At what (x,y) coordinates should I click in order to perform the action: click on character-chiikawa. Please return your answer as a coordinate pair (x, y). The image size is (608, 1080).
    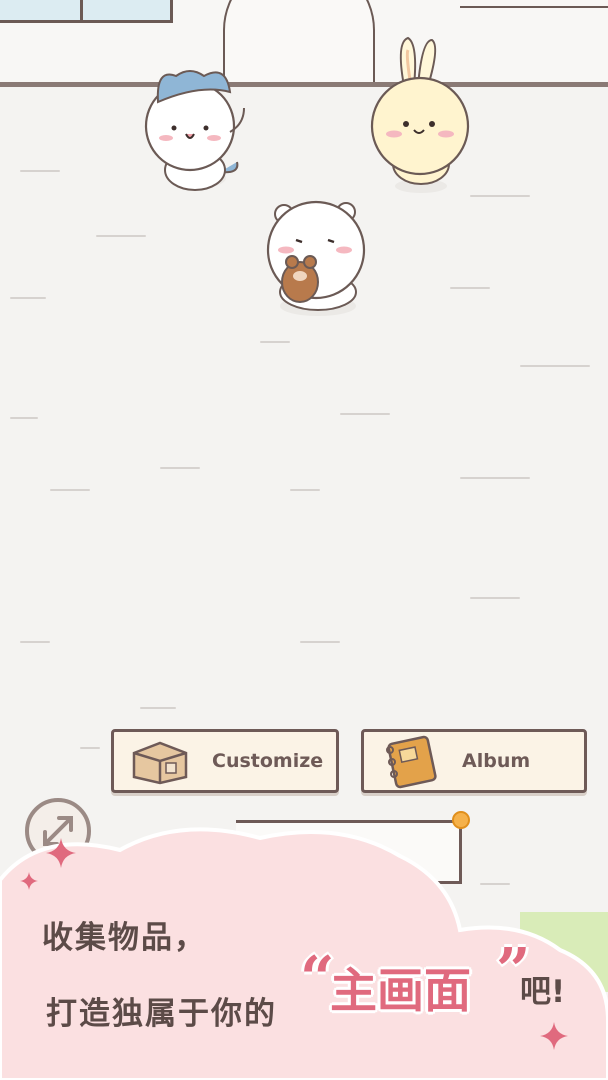
    Looking at the image, I should click on (318, 257).